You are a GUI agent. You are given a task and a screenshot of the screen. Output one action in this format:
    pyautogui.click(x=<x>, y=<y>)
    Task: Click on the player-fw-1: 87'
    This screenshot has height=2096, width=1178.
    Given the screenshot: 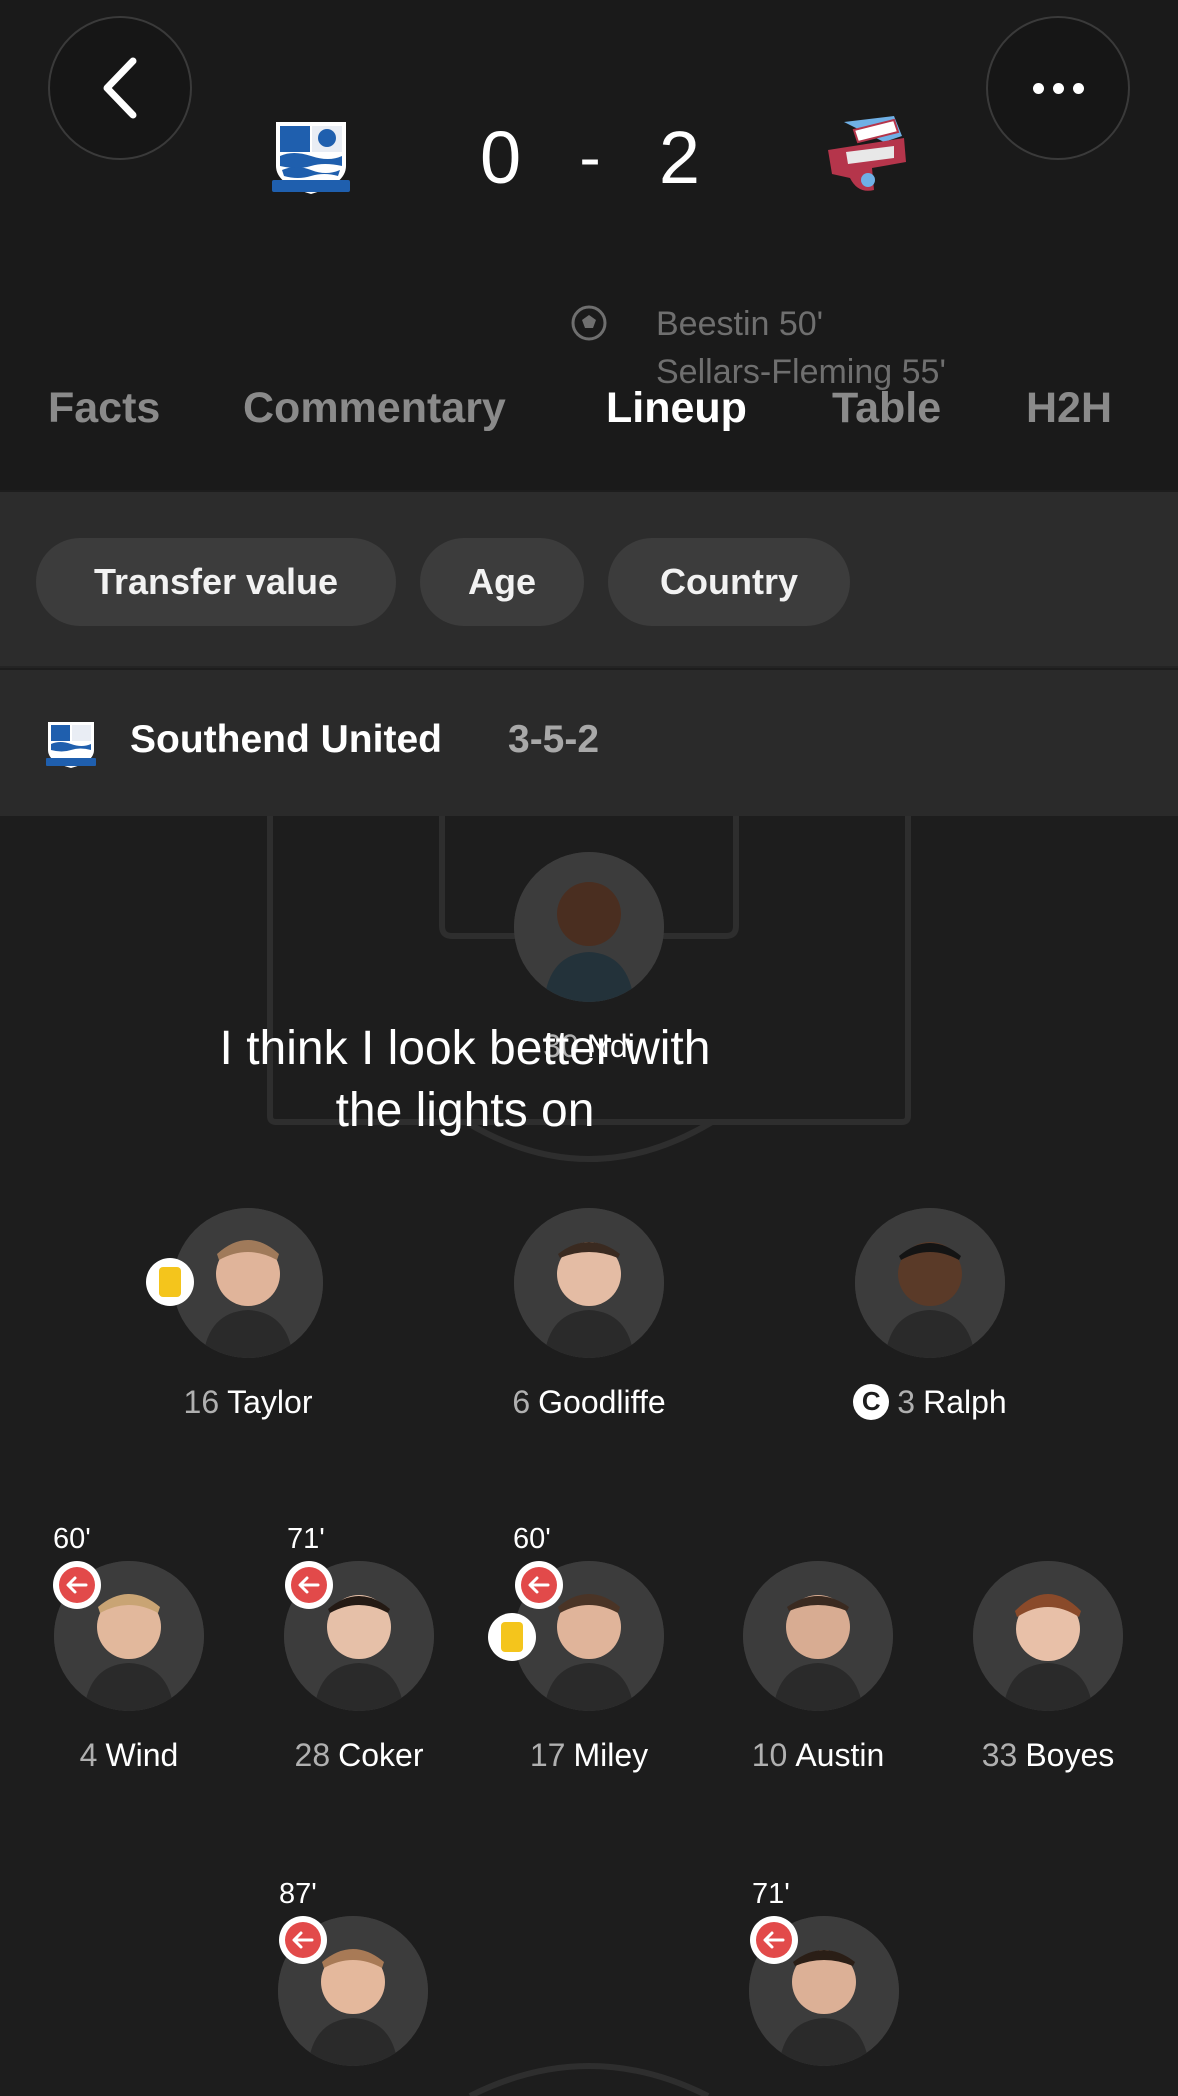 What is the action you would take?
    pyautogui.click(x=353, y=1987)
    